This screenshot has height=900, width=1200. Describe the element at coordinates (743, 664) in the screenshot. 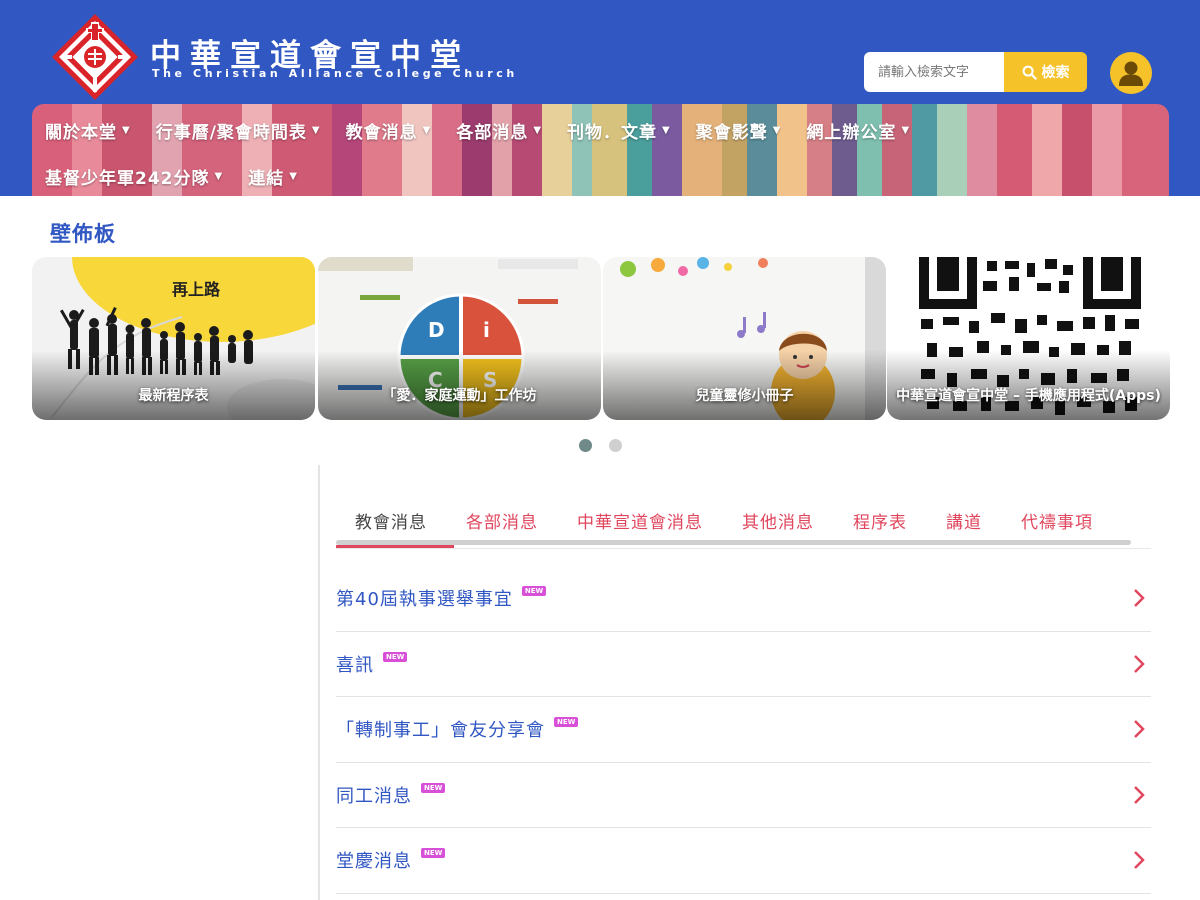

I see `news-item: 喜訊 NEW` at that location.